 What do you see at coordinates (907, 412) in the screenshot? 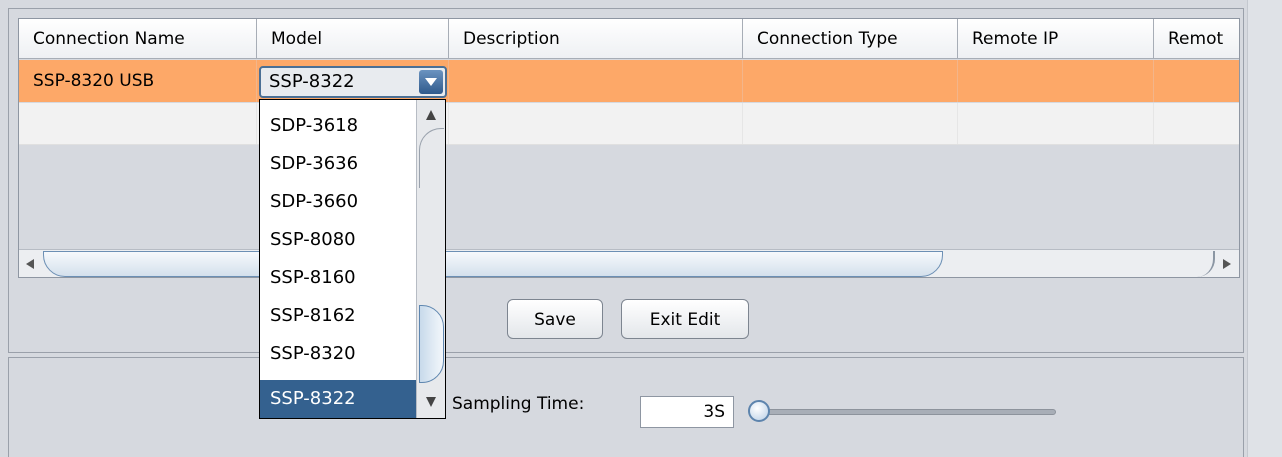
I see `sampling-time-slider-track` at bounding box center [907, 412].